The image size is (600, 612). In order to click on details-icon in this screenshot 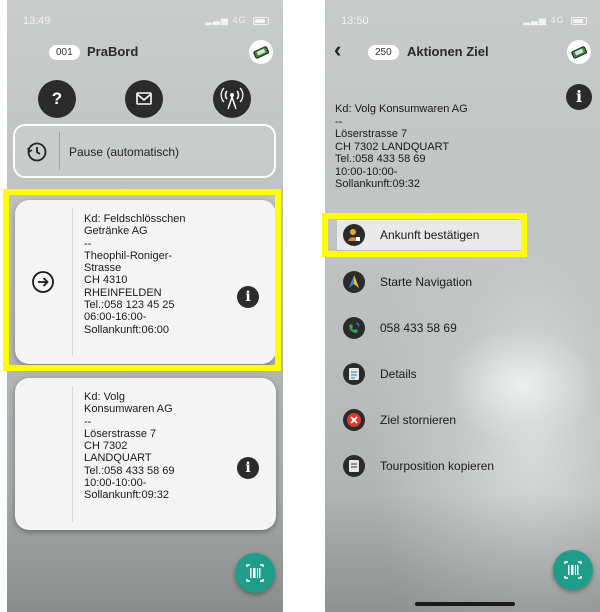, I will do `click(354, 374)`.